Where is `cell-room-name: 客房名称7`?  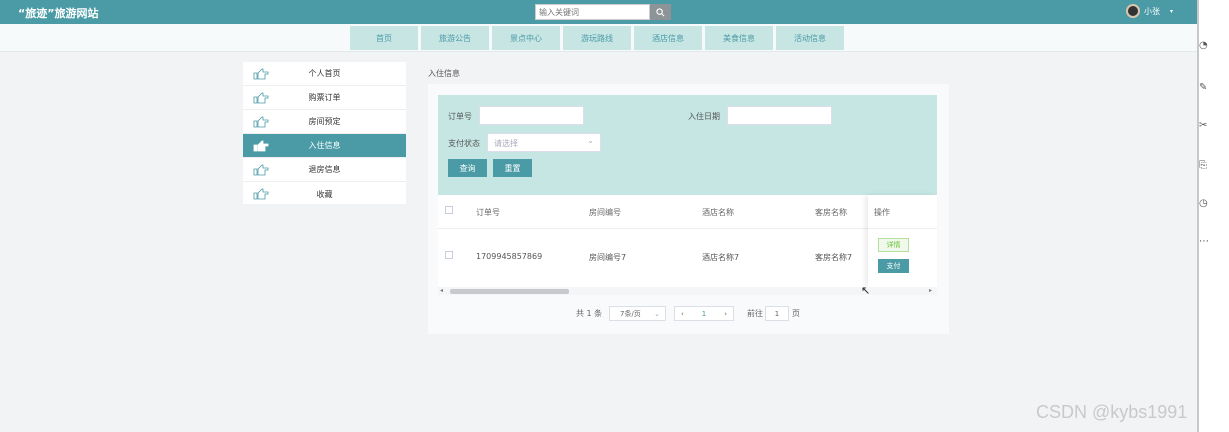 cell-room-name: 客房名称7 is located at coordinates (834, 257).